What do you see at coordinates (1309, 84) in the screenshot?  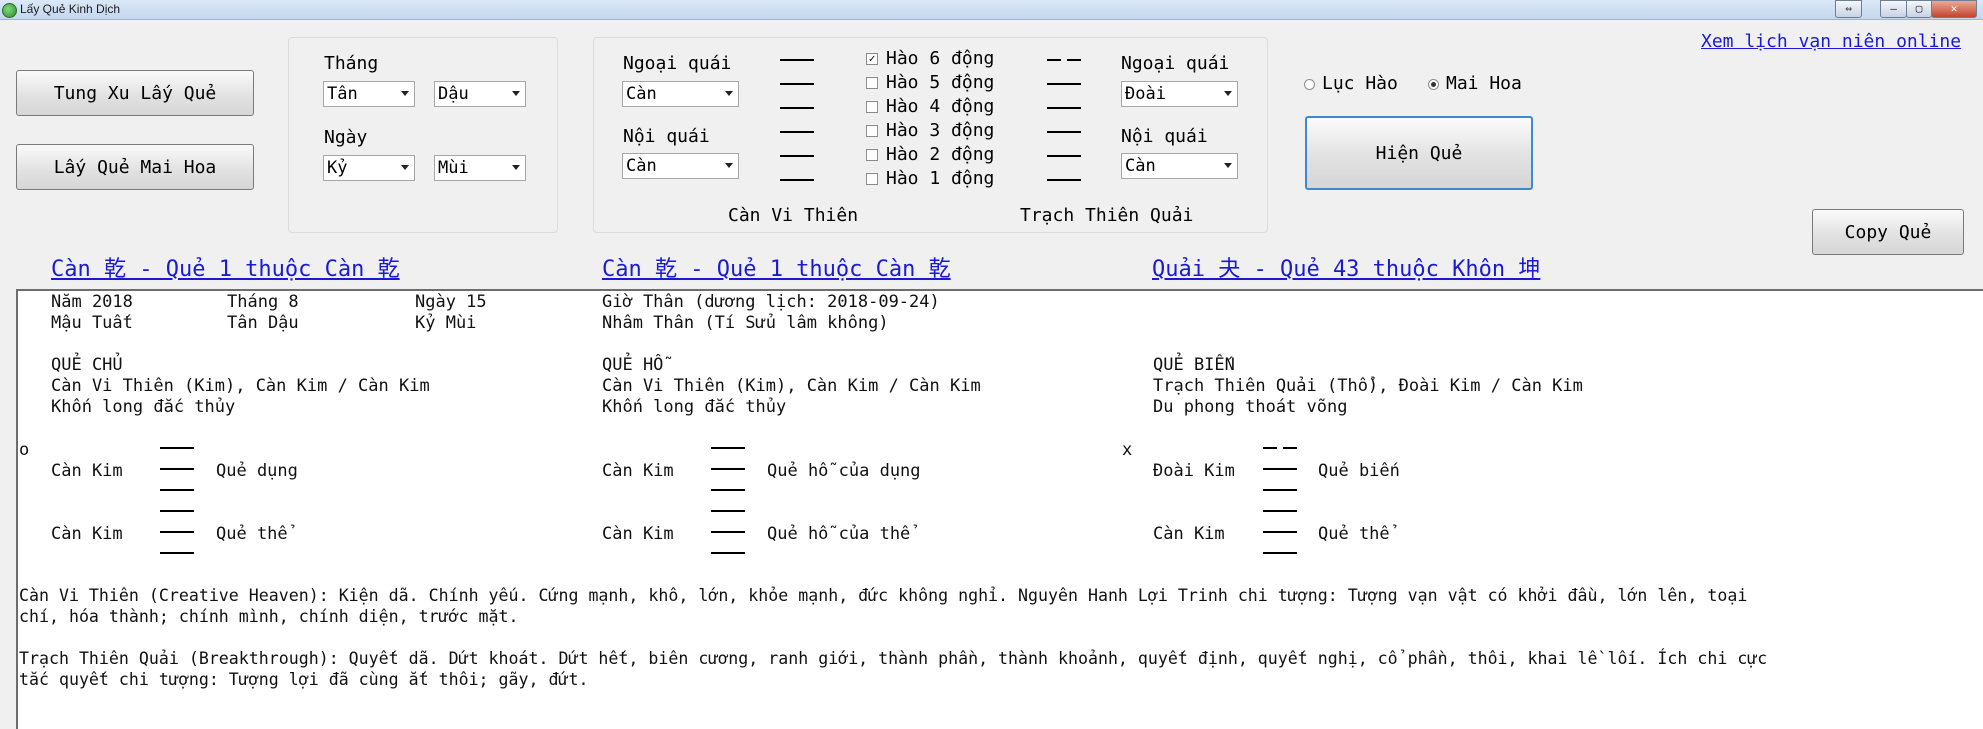 I see `radio-icon` at bounding box center [1309, 84].